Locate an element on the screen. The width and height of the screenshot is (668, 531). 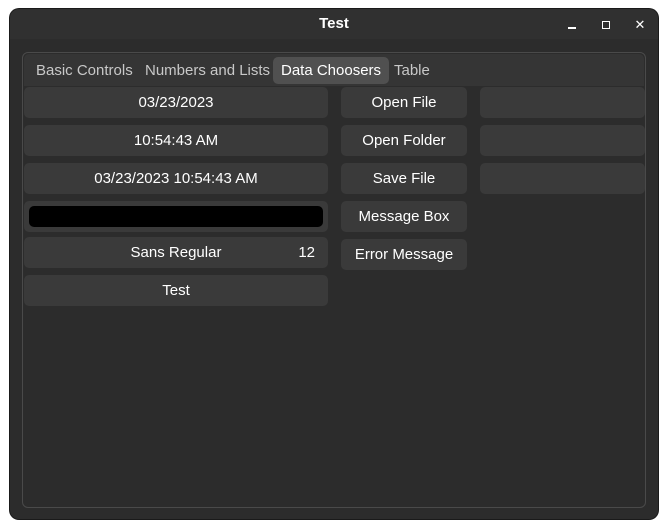
save-file-button: Save File is located at coordinates (404, 178).